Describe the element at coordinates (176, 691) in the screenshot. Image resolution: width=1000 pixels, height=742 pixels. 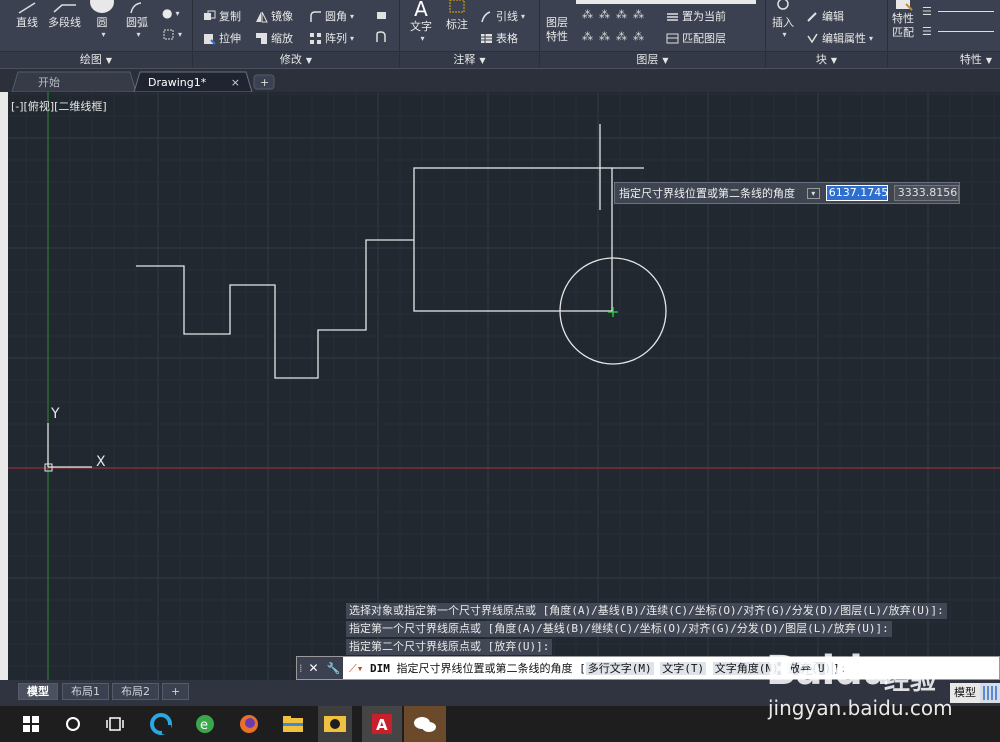
I see `add-layout-button: +` at that location.